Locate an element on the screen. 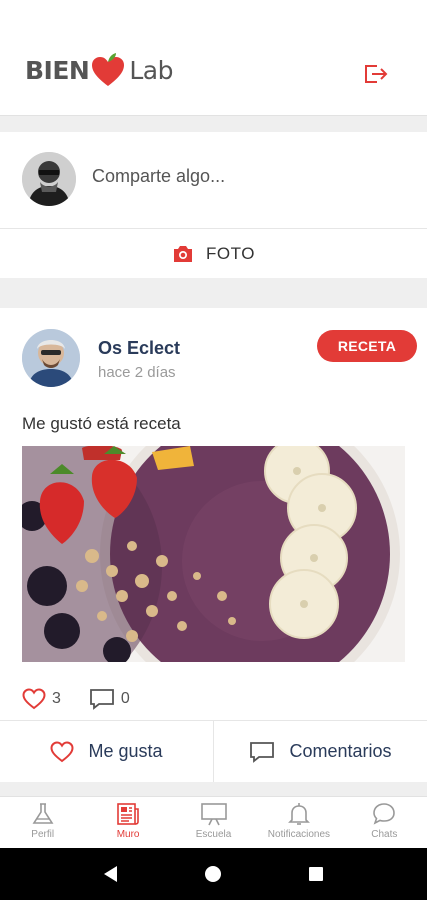 Image resolution: width=427 pixels, height=900 pixels. camera-icon is located at coordinates (183, 253).